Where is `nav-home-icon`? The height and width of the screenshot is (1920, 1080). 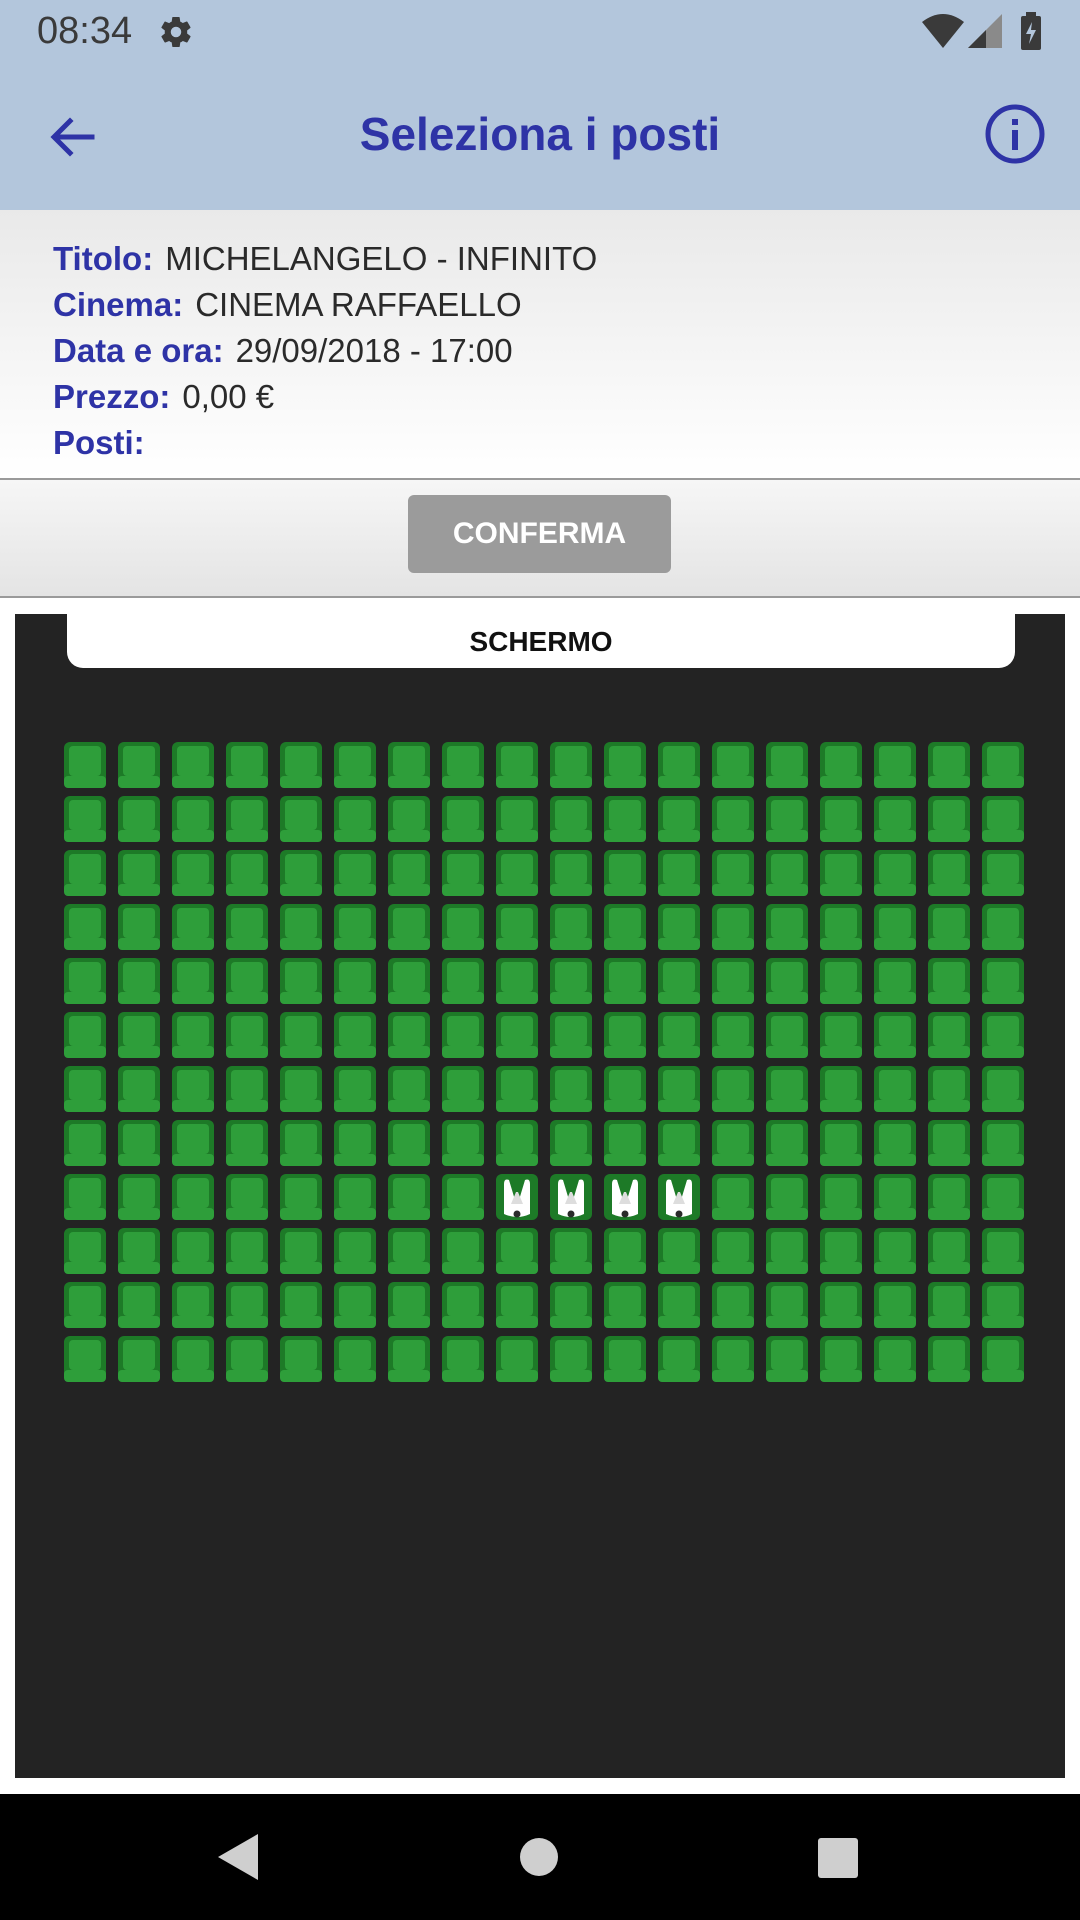 nav-home-icon is located at coordinates (539, 1857).